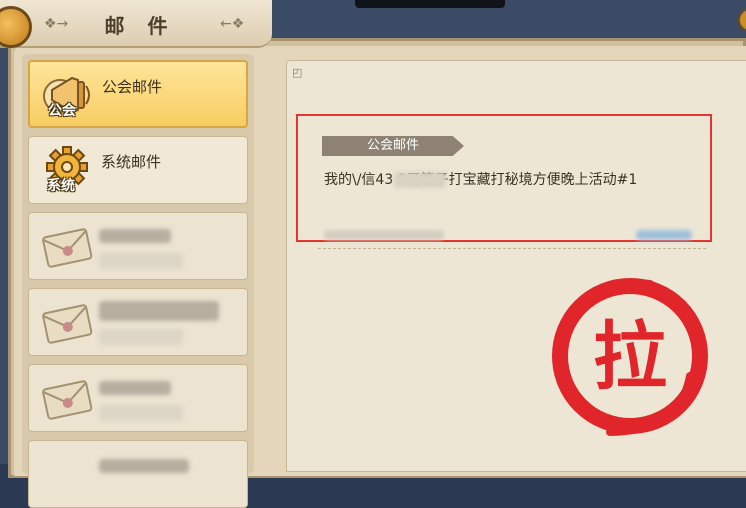 Image resolution: width=746 pixels, height=508 pixels. Describe the element at coordinates (62, 111) in the screenshot. I see `sidebar-item-badge: 公会` at that location.